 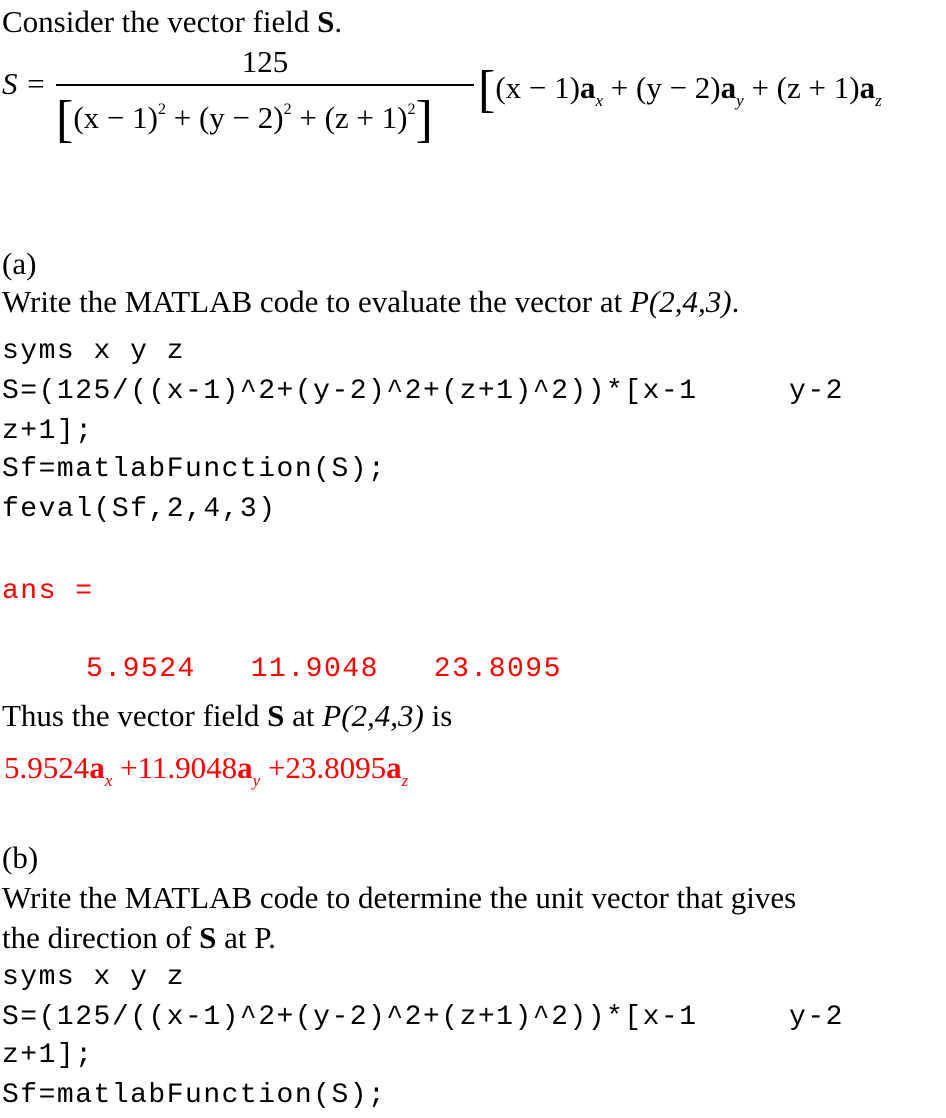 I want to click on output-values: 5.9524 11.9048 23.8095, so click(x=324, y=670).